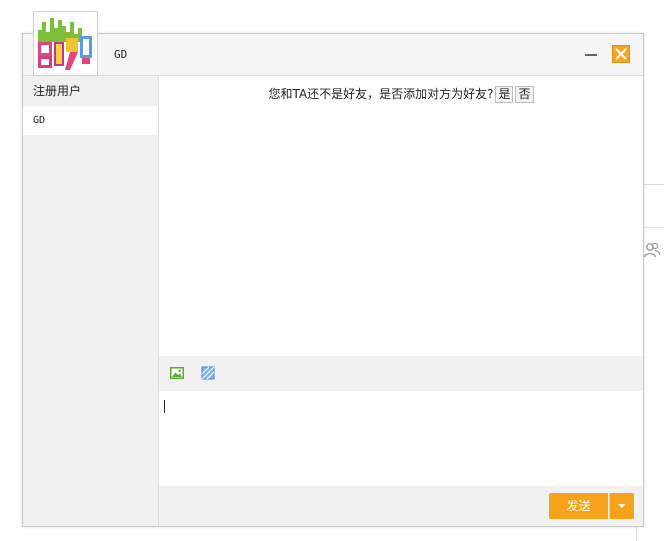  Describe the element at coordinates (591, 54) in the screenshot. I see `minimize-button` at that location.